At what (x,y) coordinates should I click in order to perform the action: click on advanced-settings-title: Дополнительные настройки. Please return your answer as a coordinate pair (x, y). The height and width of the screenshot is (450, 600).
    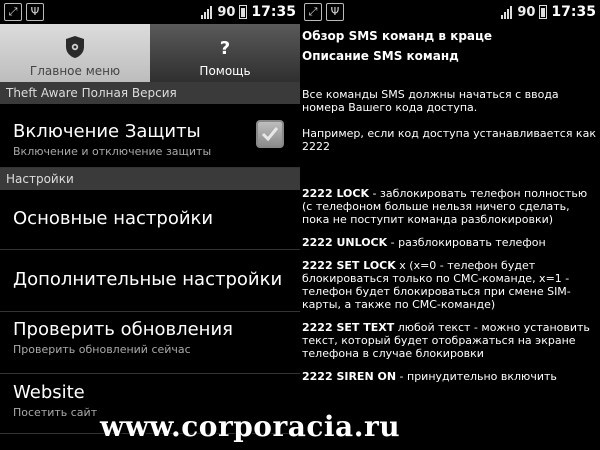
    Looking at the image, I should click on (148, 279).